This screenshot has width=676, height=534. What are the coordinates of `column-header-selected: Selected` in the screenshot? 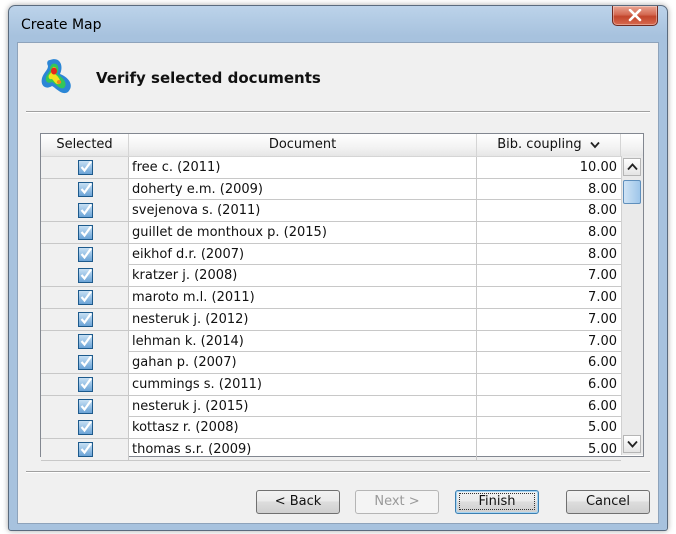 It's located at (85, 145).